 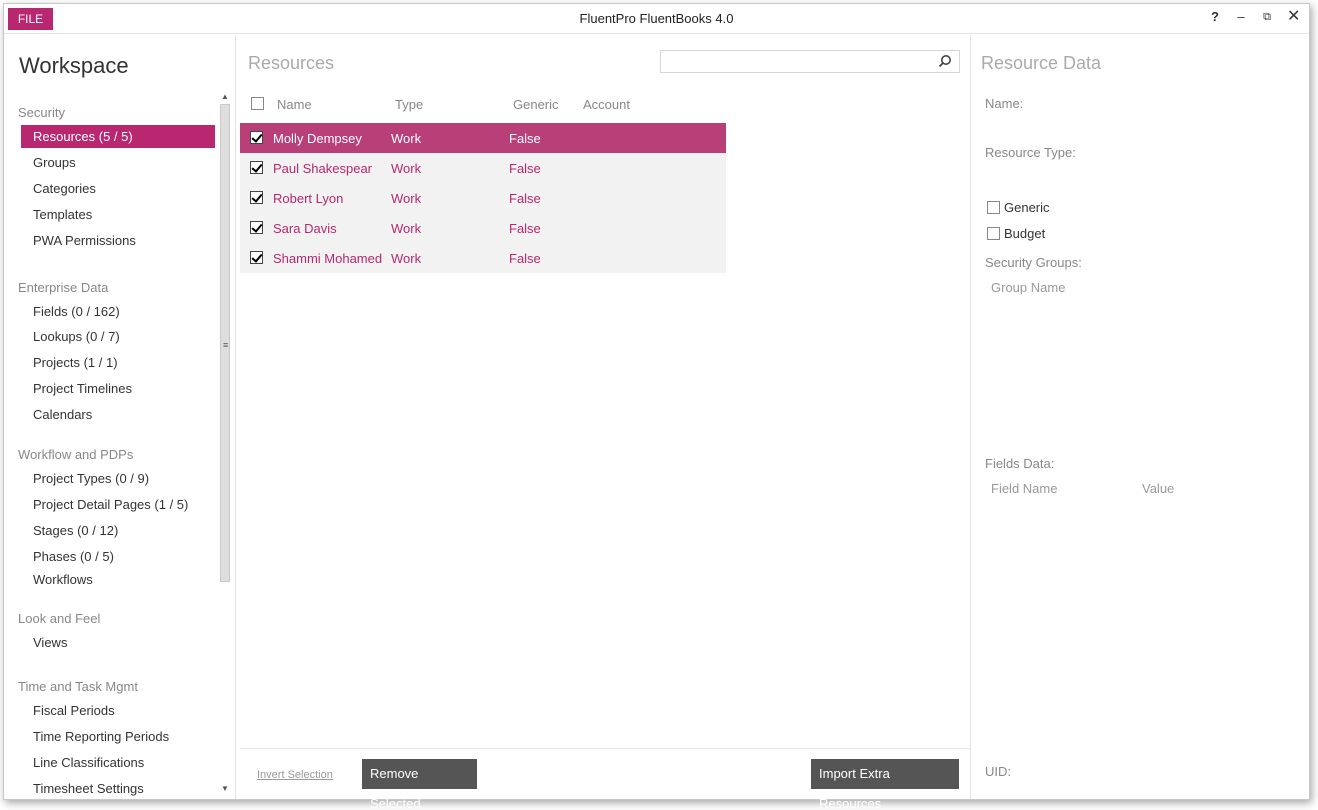 I want to click on invert-selection-link: Invert Selection, so click(x=295, y=775).